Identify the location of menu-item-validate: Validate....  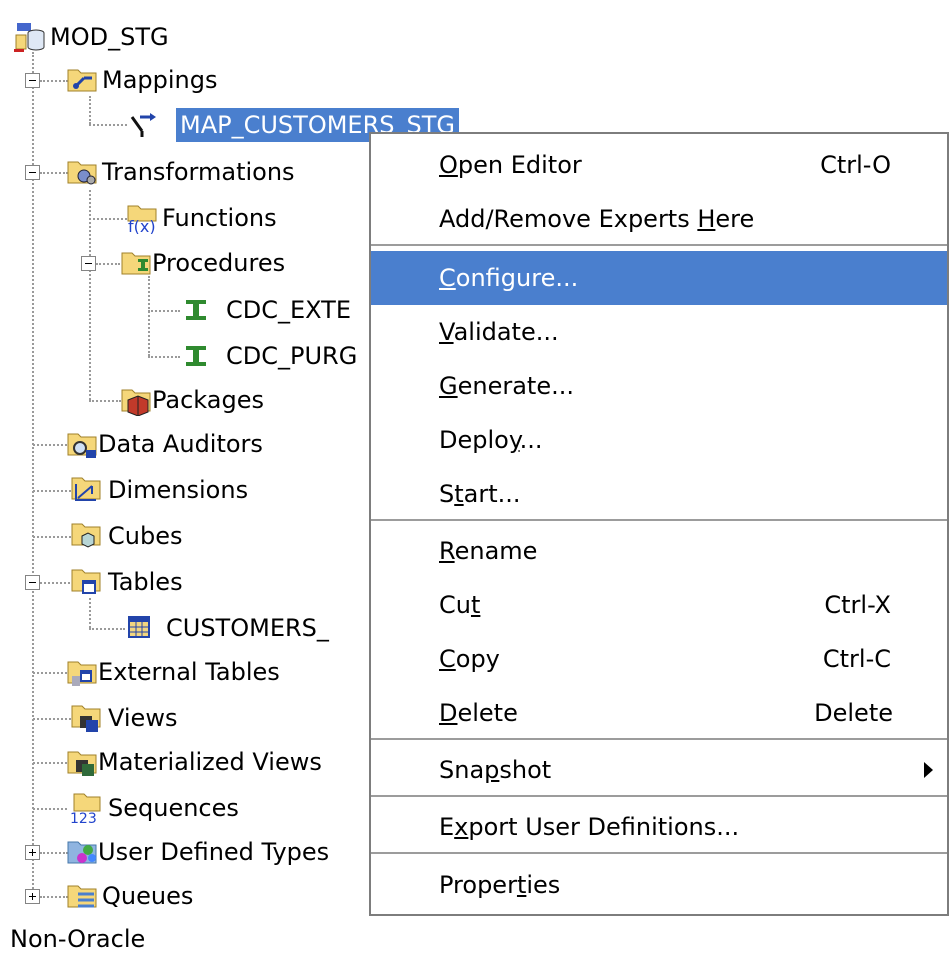
(659, 332).